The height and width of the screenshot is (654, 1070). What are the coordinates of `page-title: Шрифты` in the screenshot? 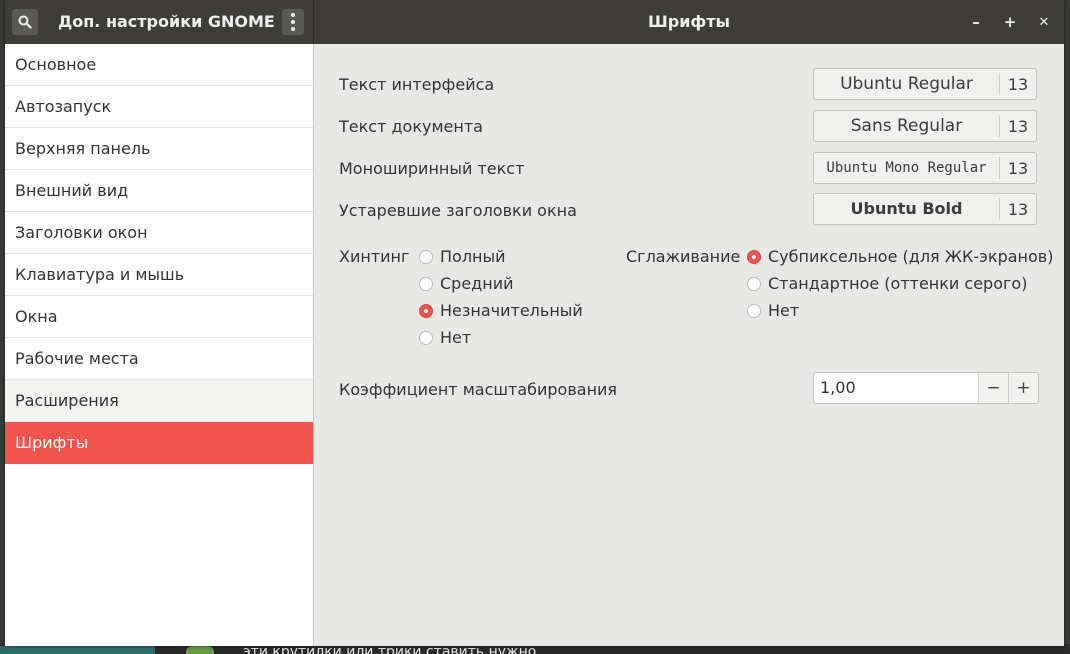 It's located at (689, 21).